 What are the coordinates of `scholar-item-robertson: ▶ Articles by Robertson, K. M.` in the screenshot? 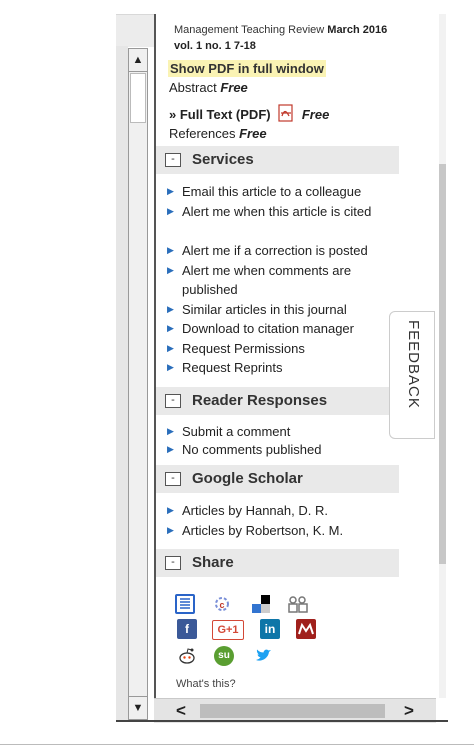 It's located at (280, 530).